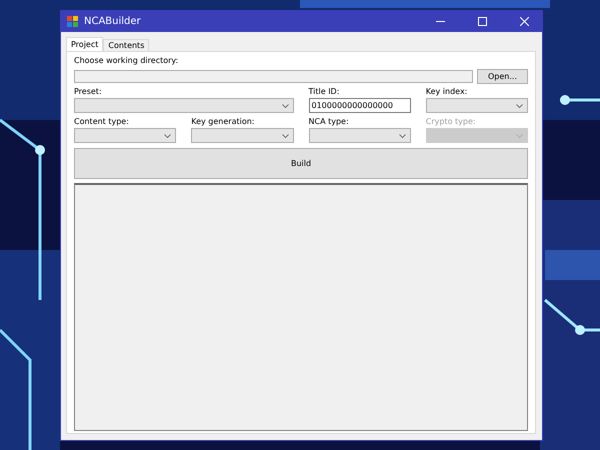 This screenshot has height=450, width=600. Describe the element at coordinates (113, 21) in the screenshot. I see `window-title: NCABuilder` at that location.